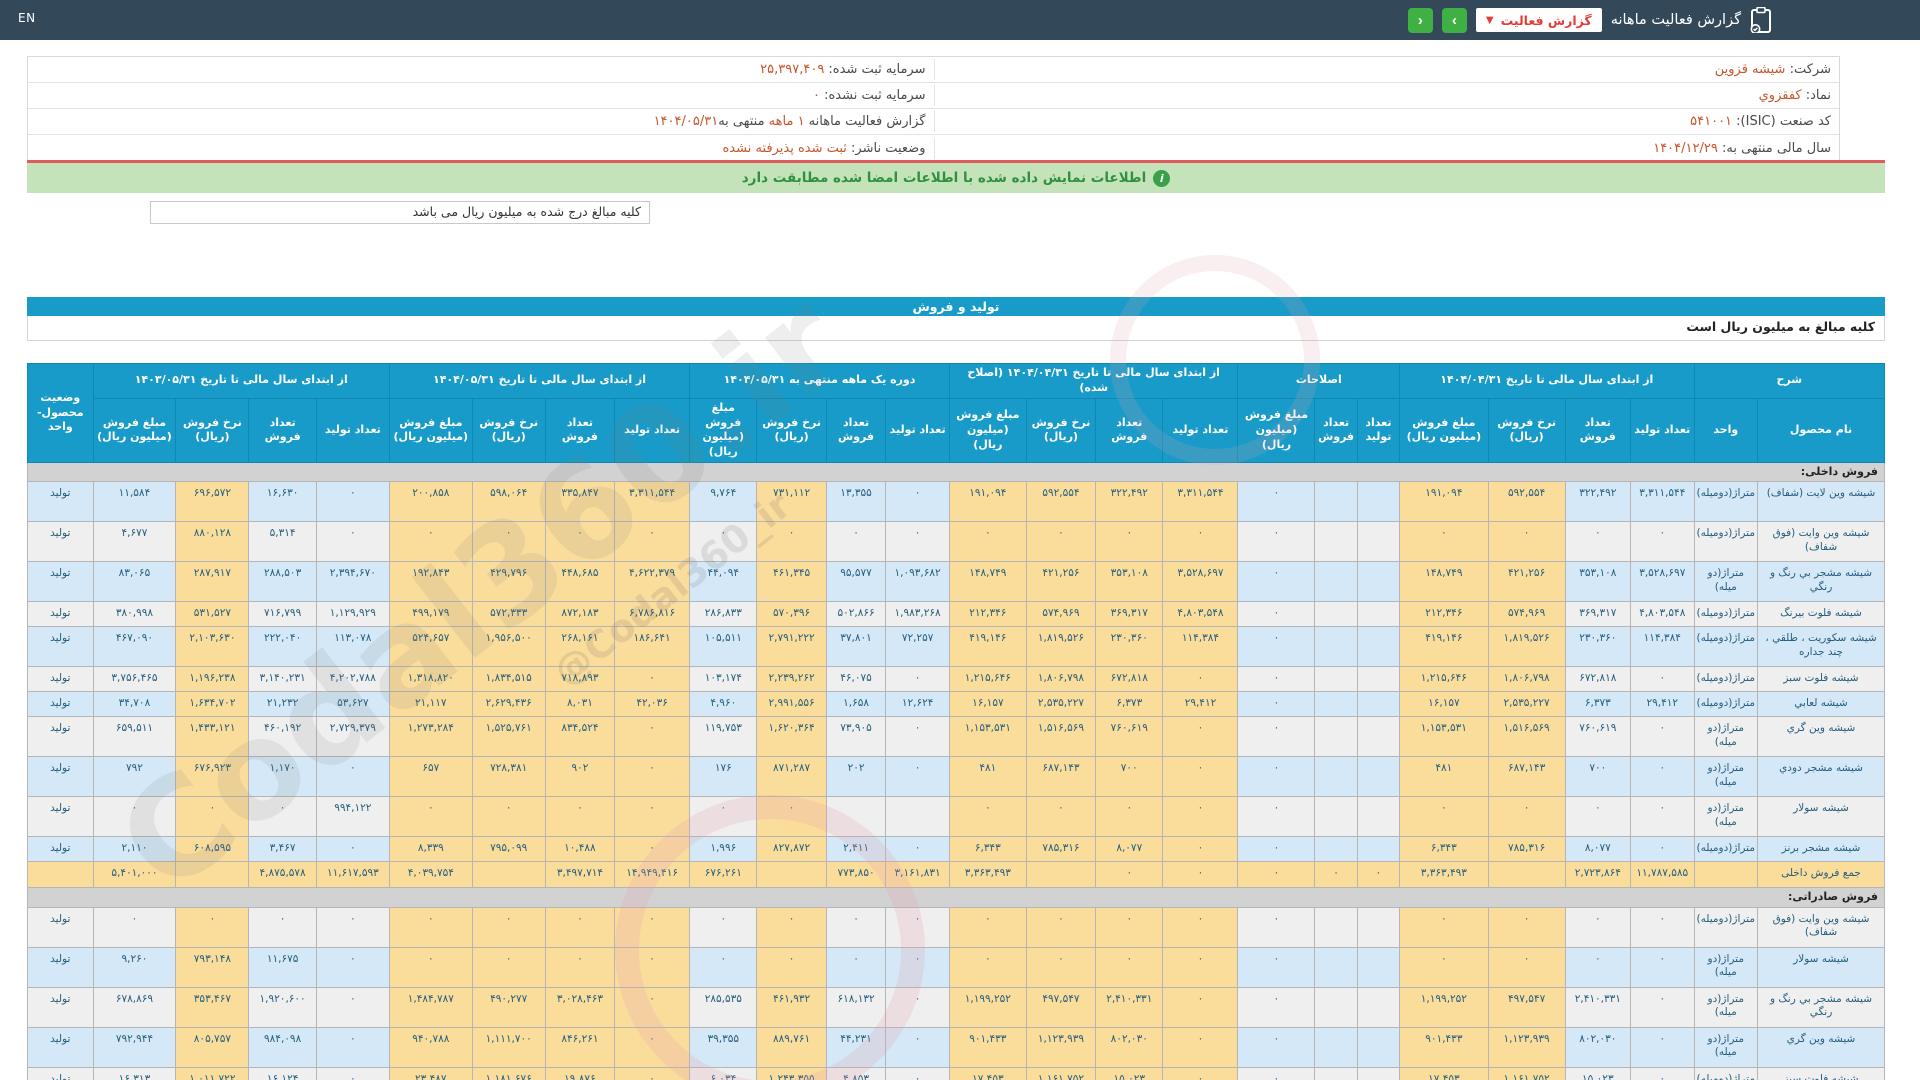 The width and height of the screenshot is (1920, 1080). What do you see at coordinates (508, 1073) in the screenshot?
I see `value-cell: ۱,۱۸۱,۶۷۶` at bounding box center [508, 1073].